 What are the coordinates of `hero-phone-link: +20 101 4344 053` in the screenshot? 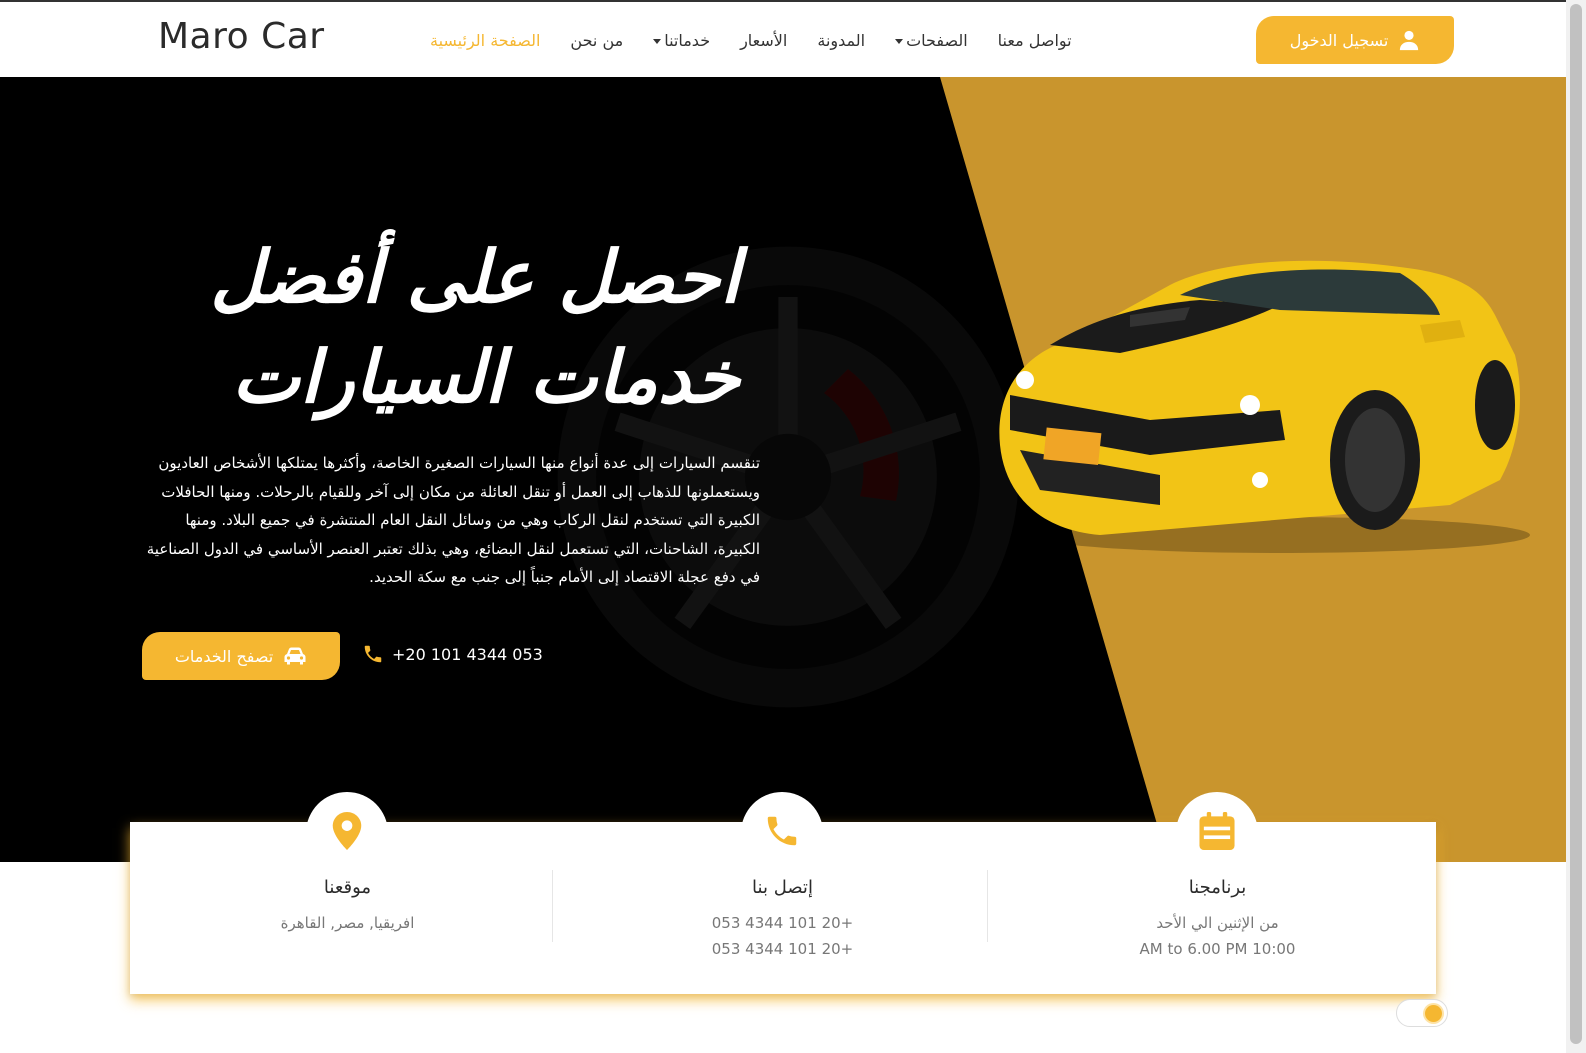 It's located at (452, 654).